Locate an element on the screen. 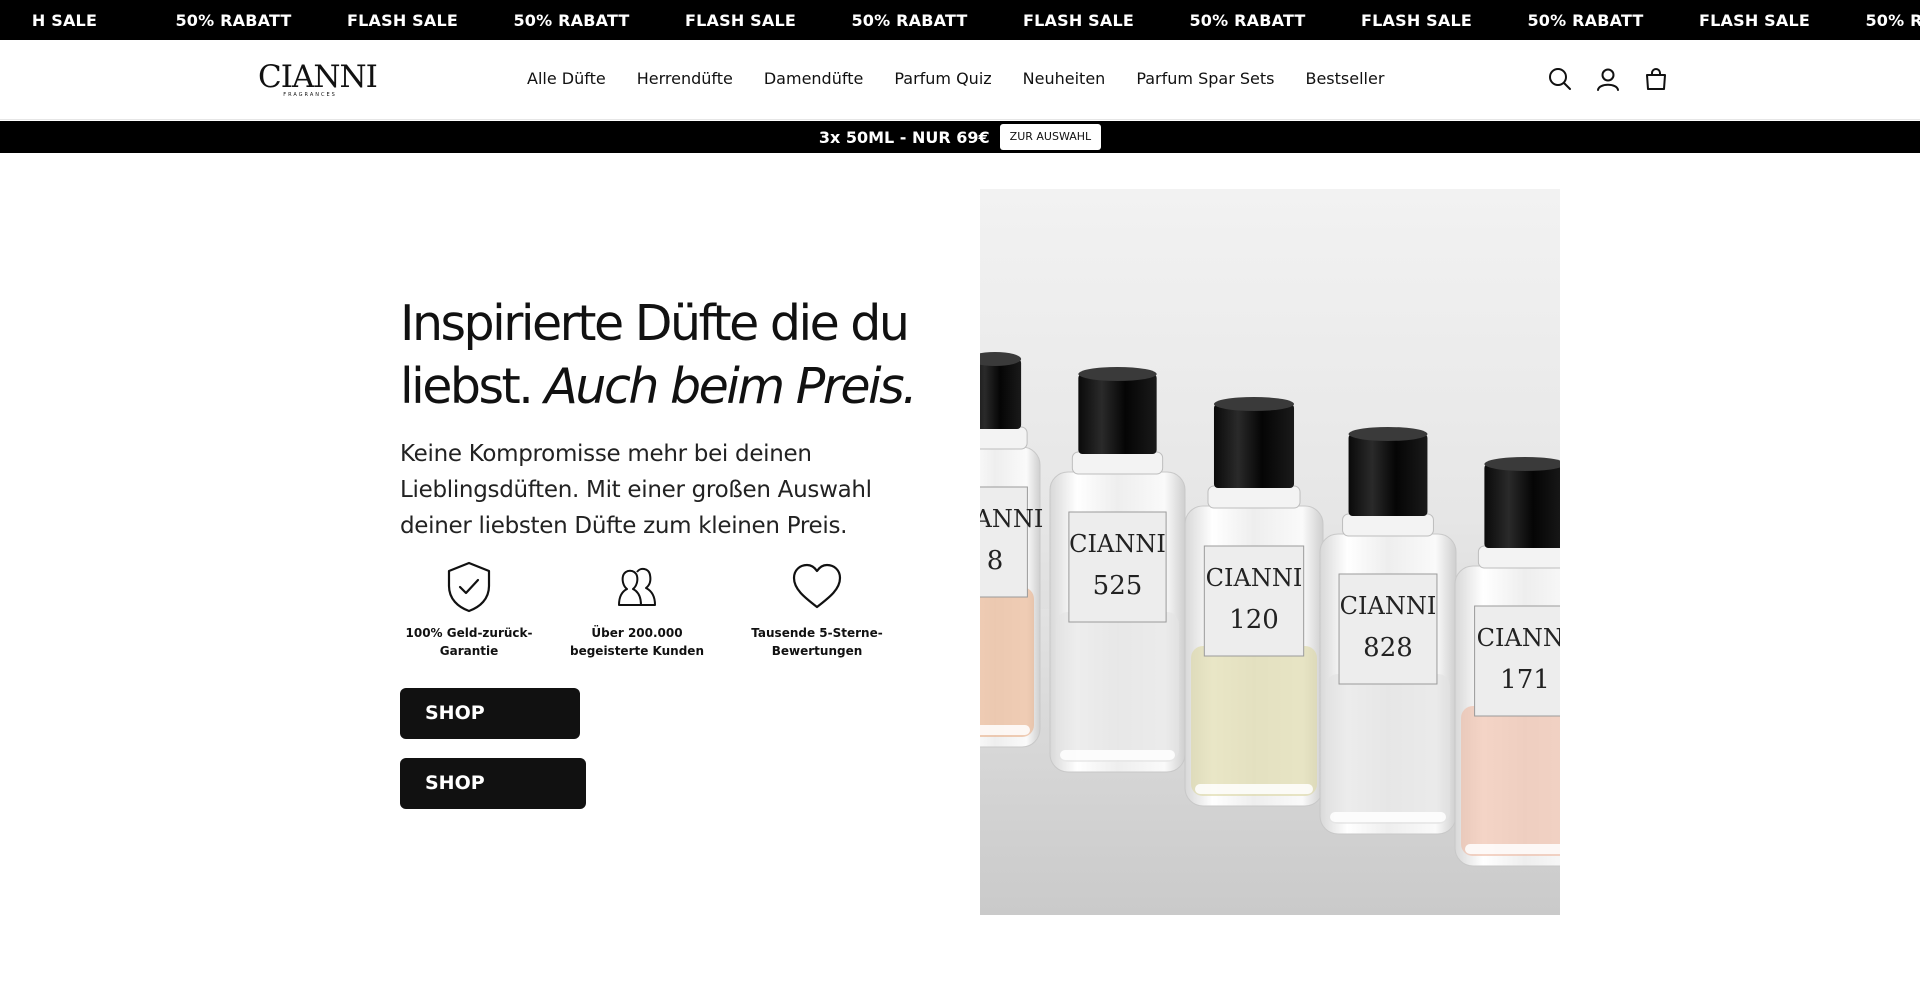  feature-reviews: Tausende 5-Sterne-Bewertungen is located at coordinates (817, 610).